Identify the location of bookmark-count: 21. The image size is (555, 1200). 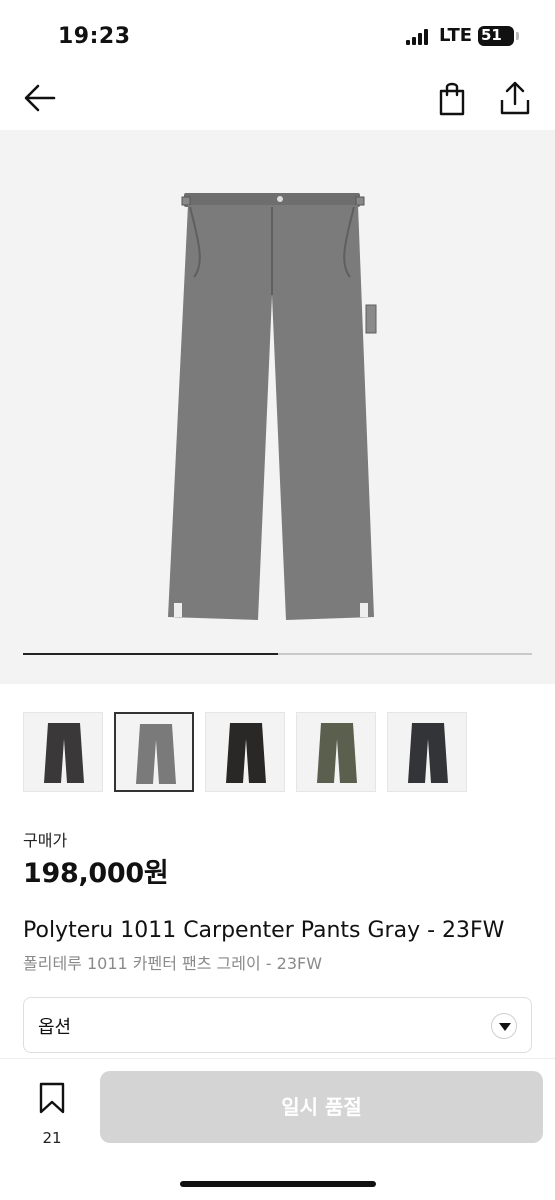
(52, 1138).